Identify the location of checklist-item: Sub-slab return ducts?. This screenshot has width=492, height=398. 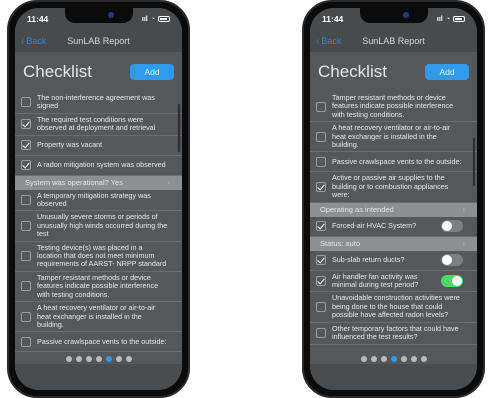
(393, 260).